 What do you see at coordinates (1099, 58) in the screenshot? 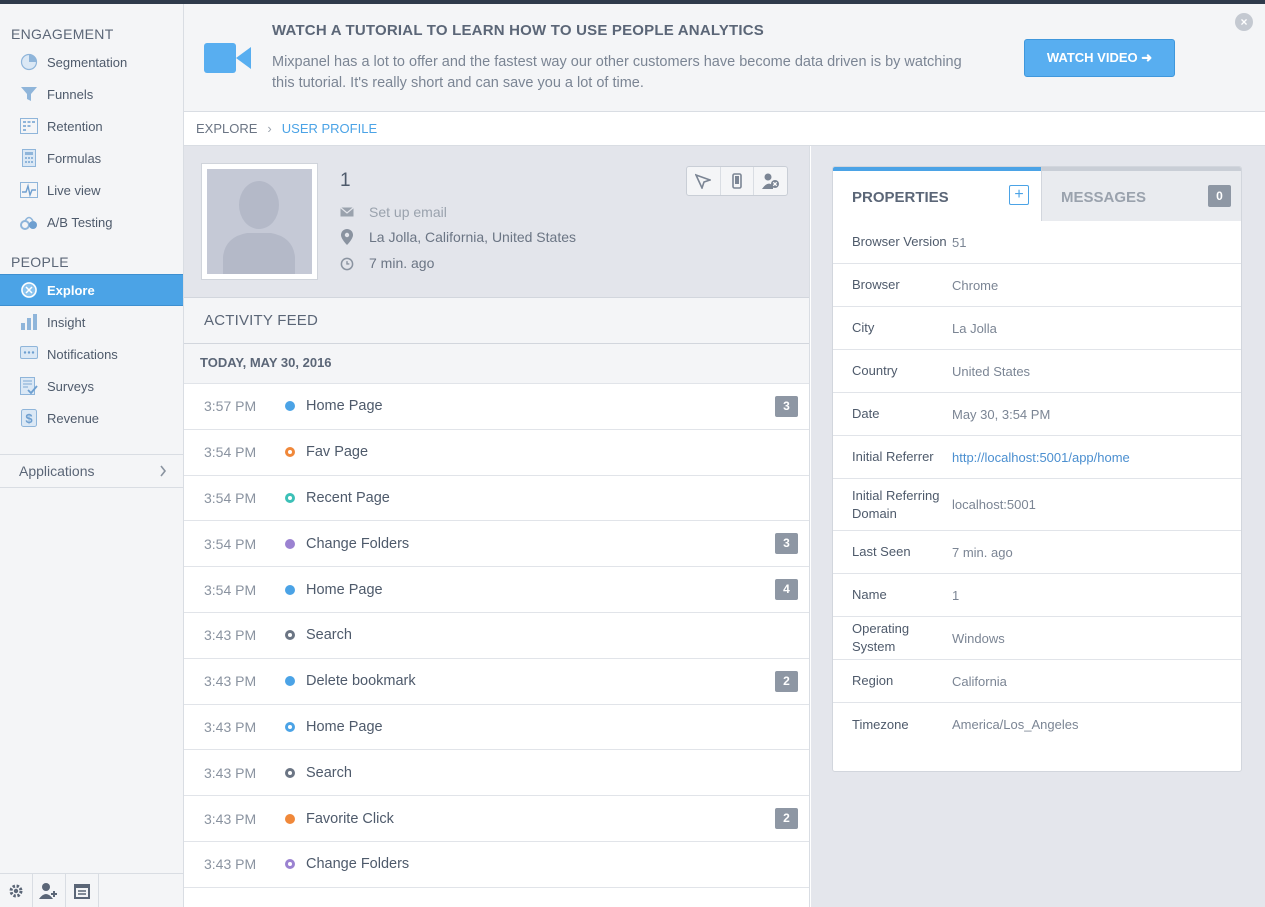
I see `watch-video-button: WATCH VIDEO ➜` at bounding box center [1099, 58].